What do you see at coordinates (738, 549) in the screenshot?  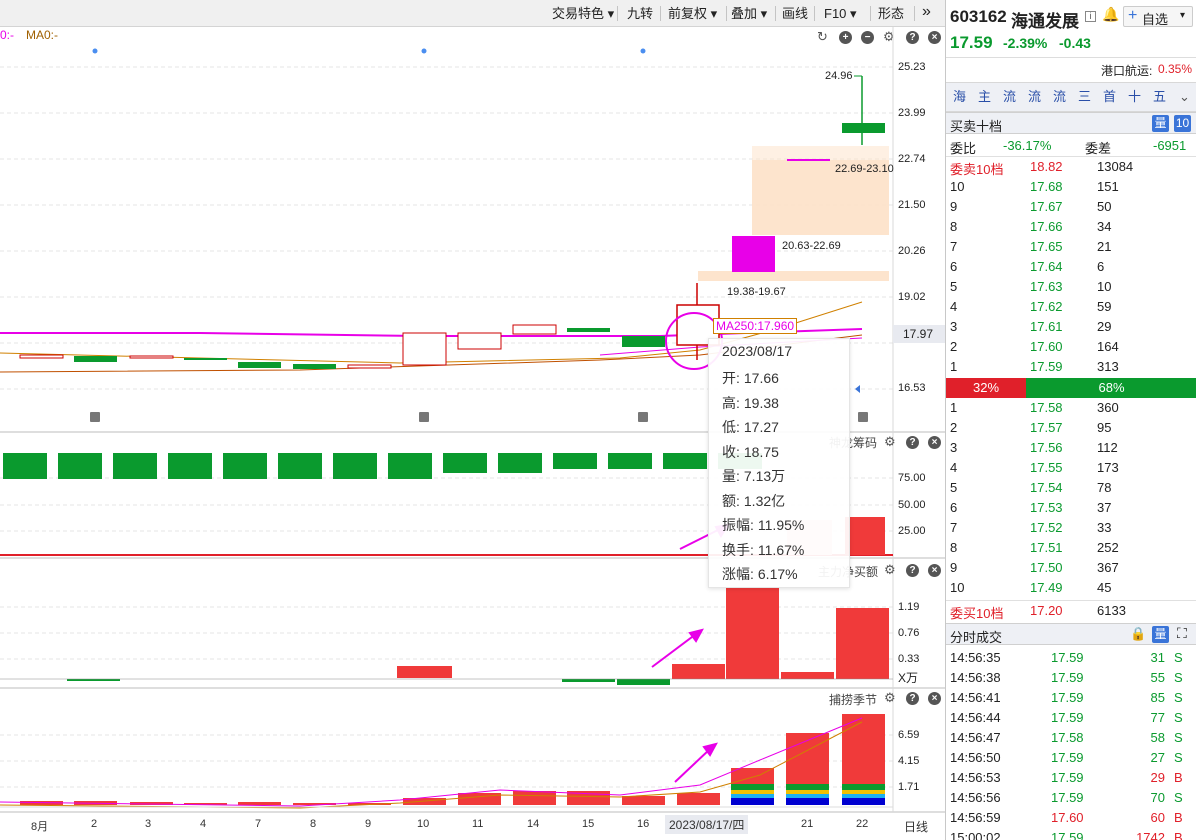 I see `tooltip-label: 换手:` at bounding box center [738, 549].